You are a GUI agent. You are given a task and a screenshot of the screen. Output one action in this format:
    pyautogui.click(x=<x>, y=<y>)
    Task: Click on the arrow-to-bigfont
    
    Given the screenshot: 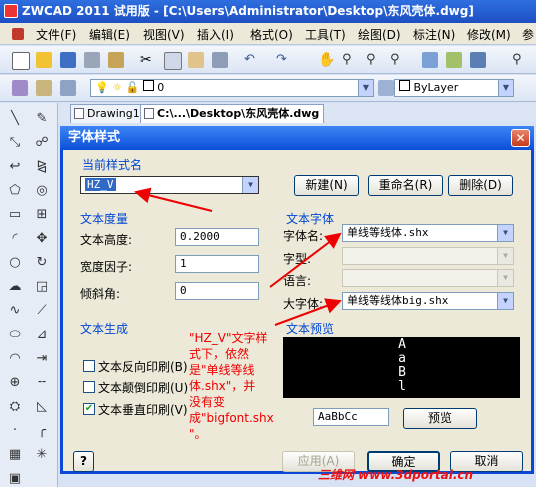 What is the action you would take?
    pyautogui.click(x=308, y=312)
    